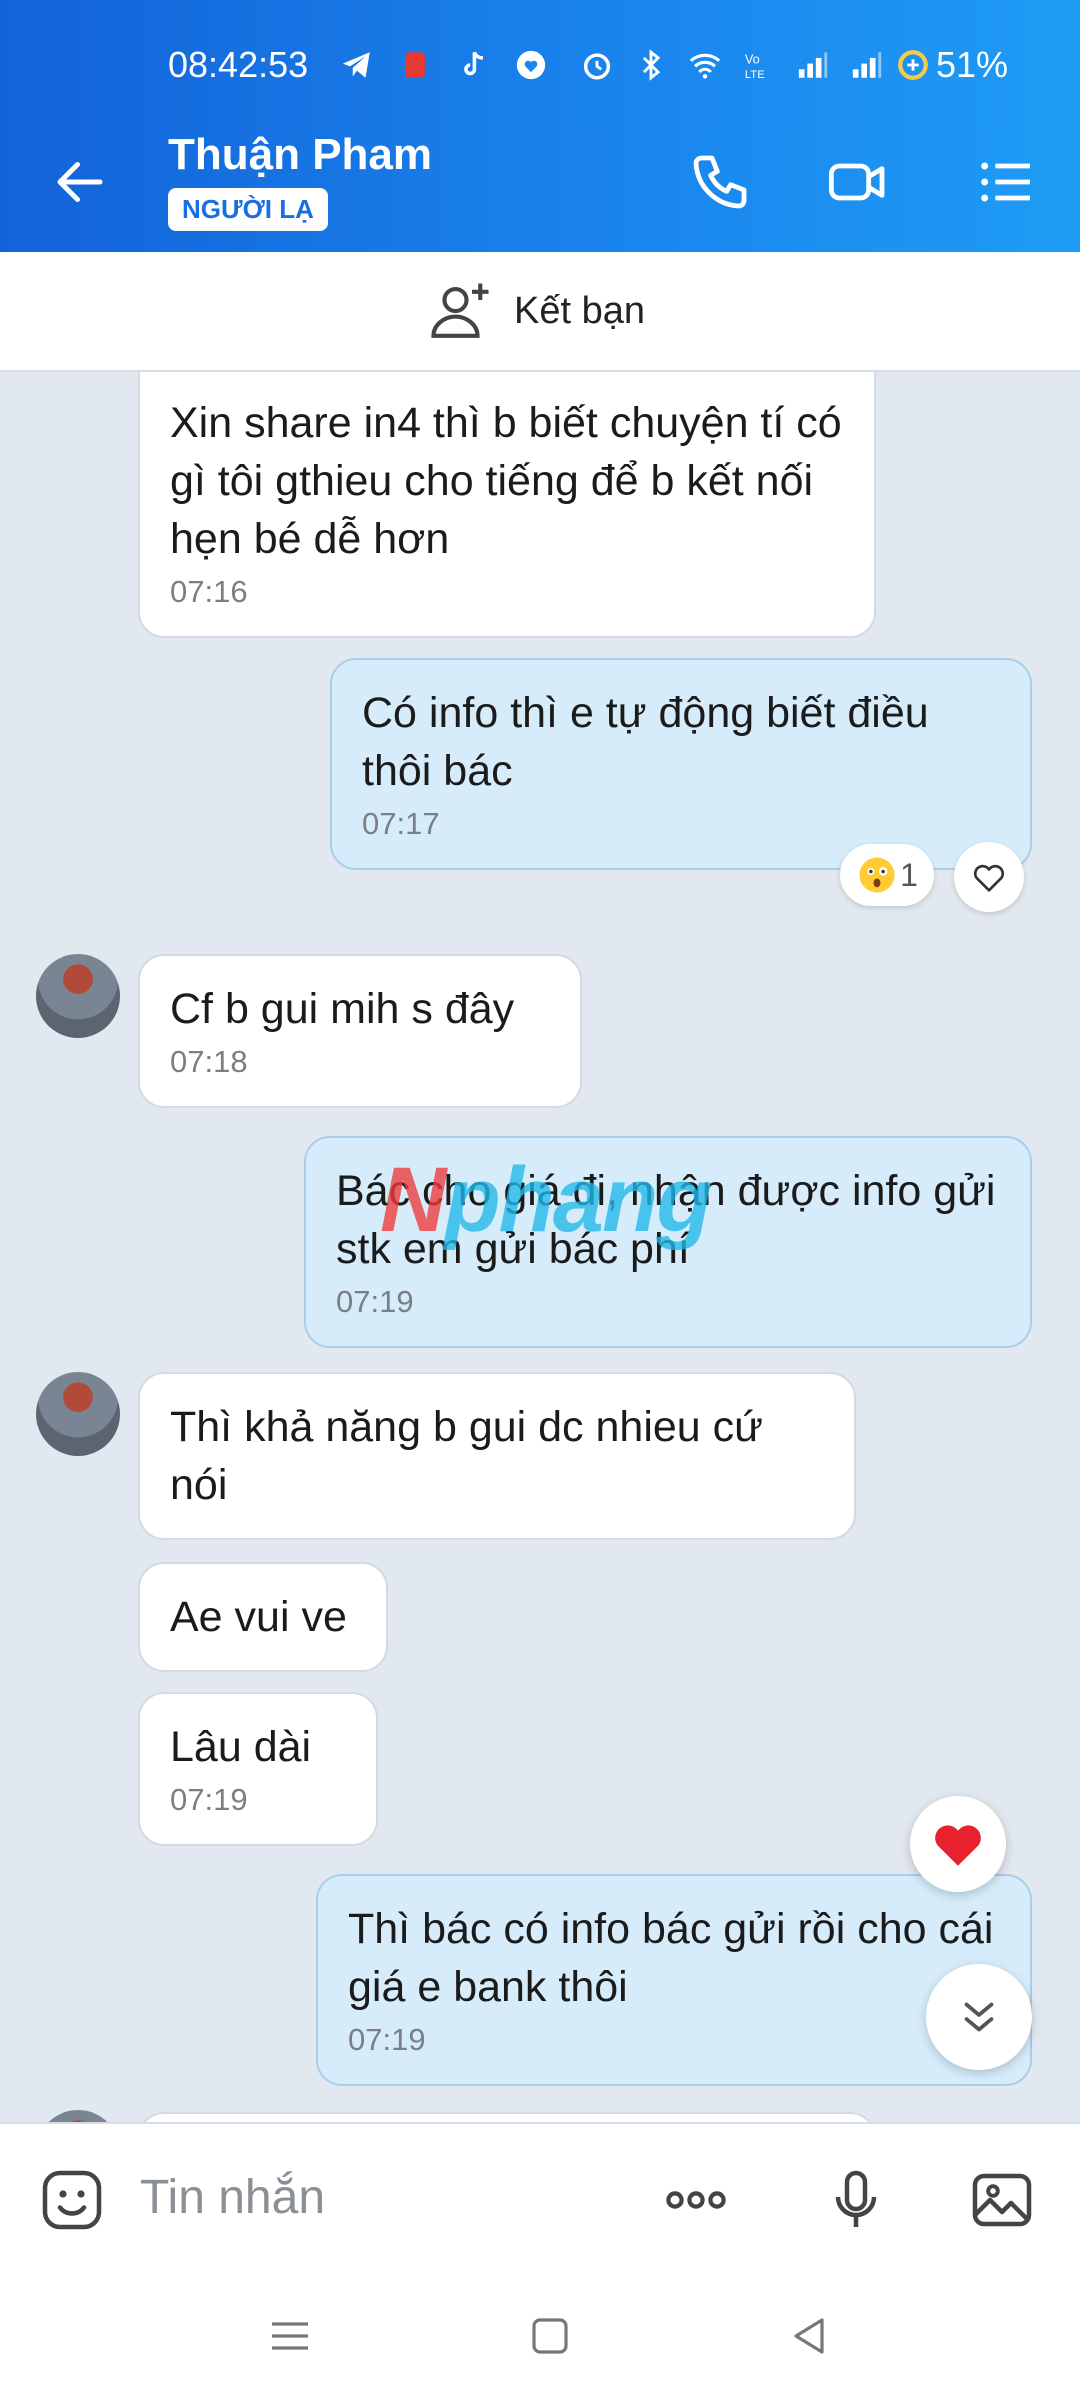 The height and width of the screenshot is (2400, 1080). Describe the element at coordinates (546, 1200) in the screenshot. I see `watermark: Nphang` at that location.